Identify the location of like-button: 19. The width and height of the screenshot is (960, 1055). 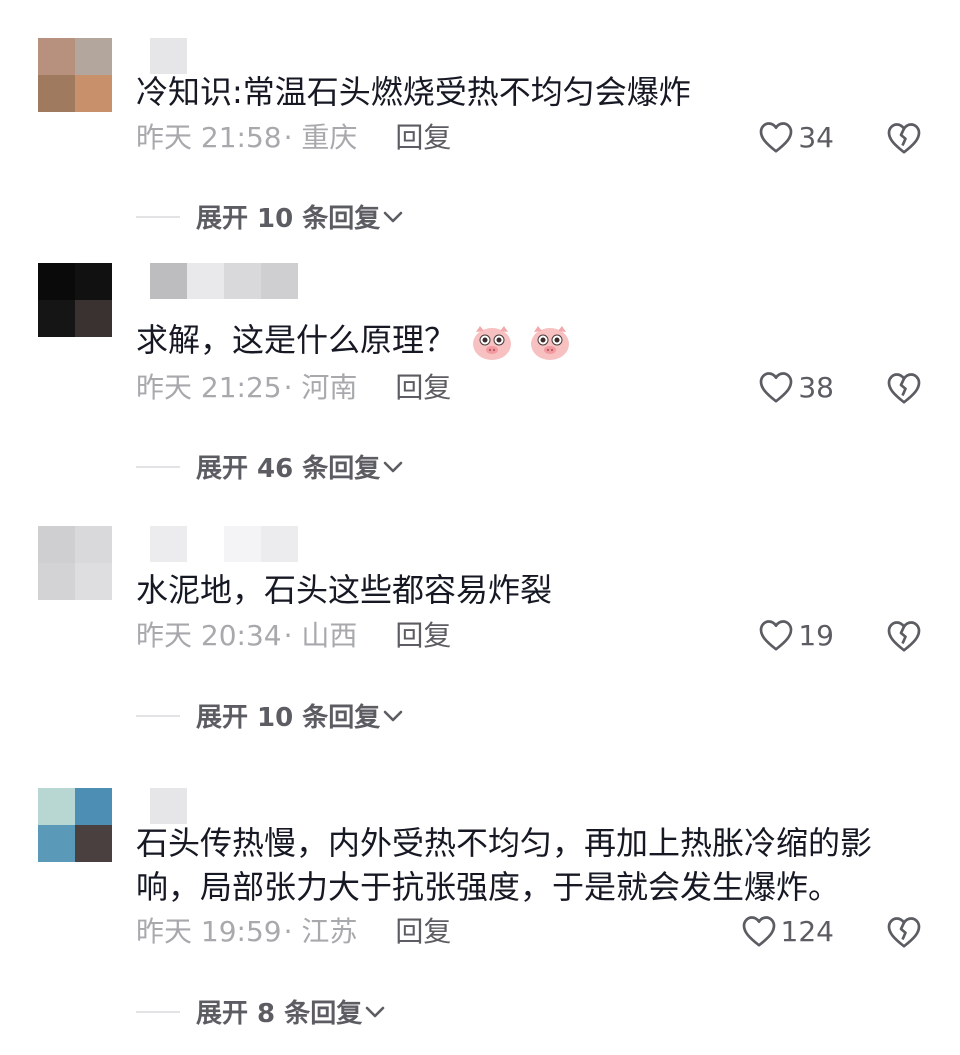
(796, 635).